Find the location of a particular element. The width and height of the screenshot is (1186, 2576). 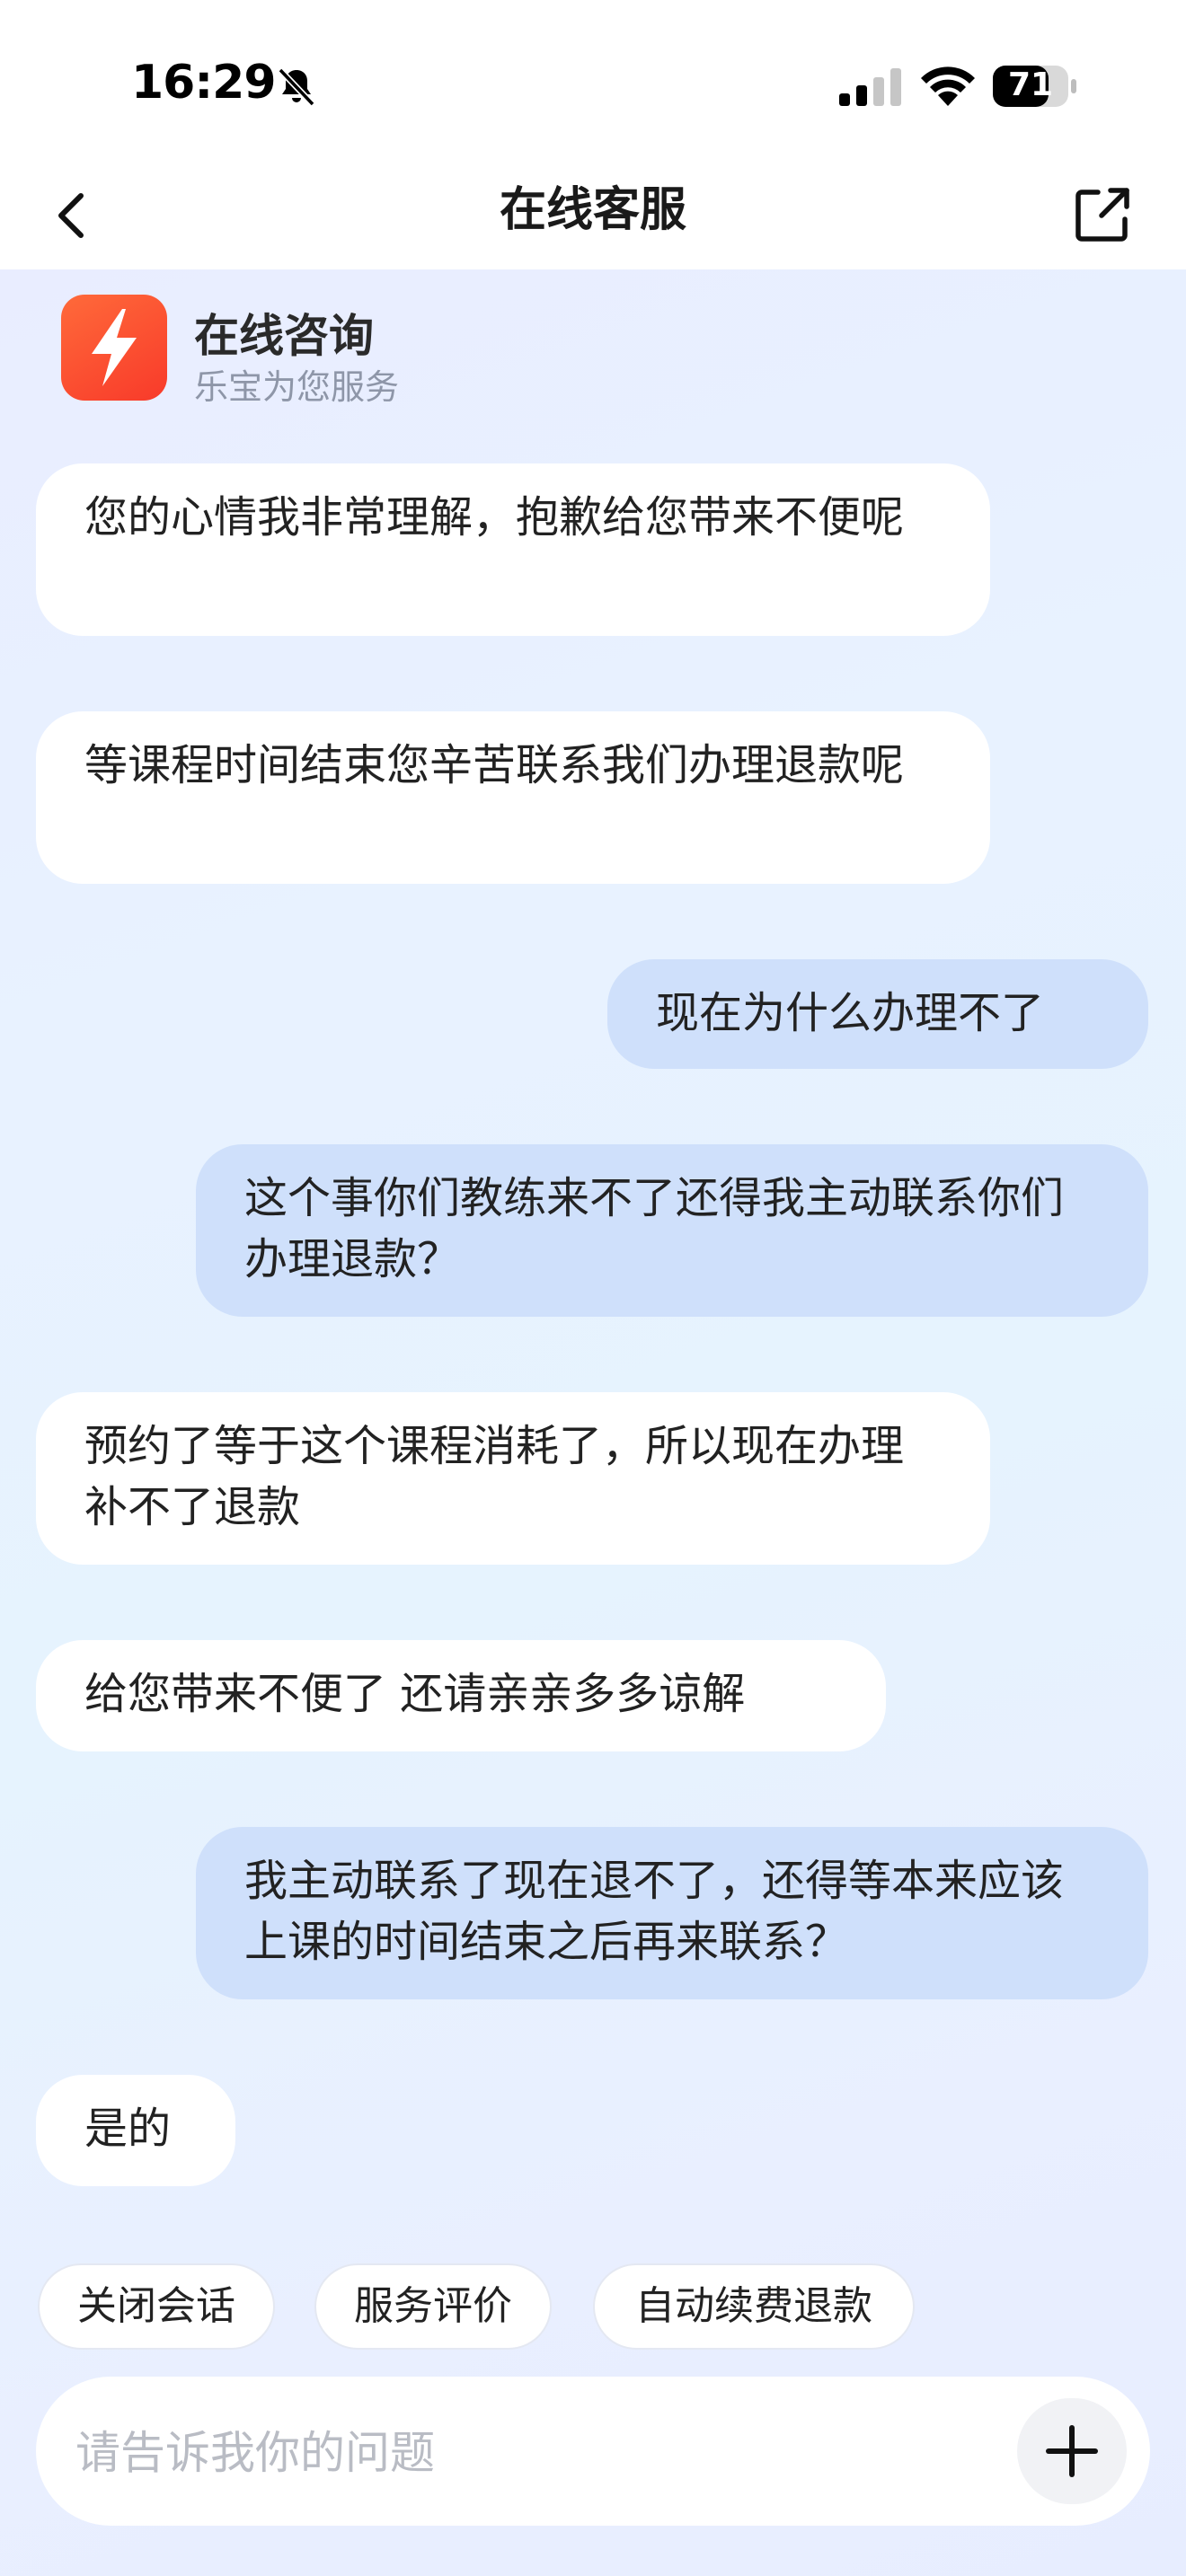

message-text: 您的心情我非常理解，抱歉给您带来不便呢 is located at coordinates (494, 517).